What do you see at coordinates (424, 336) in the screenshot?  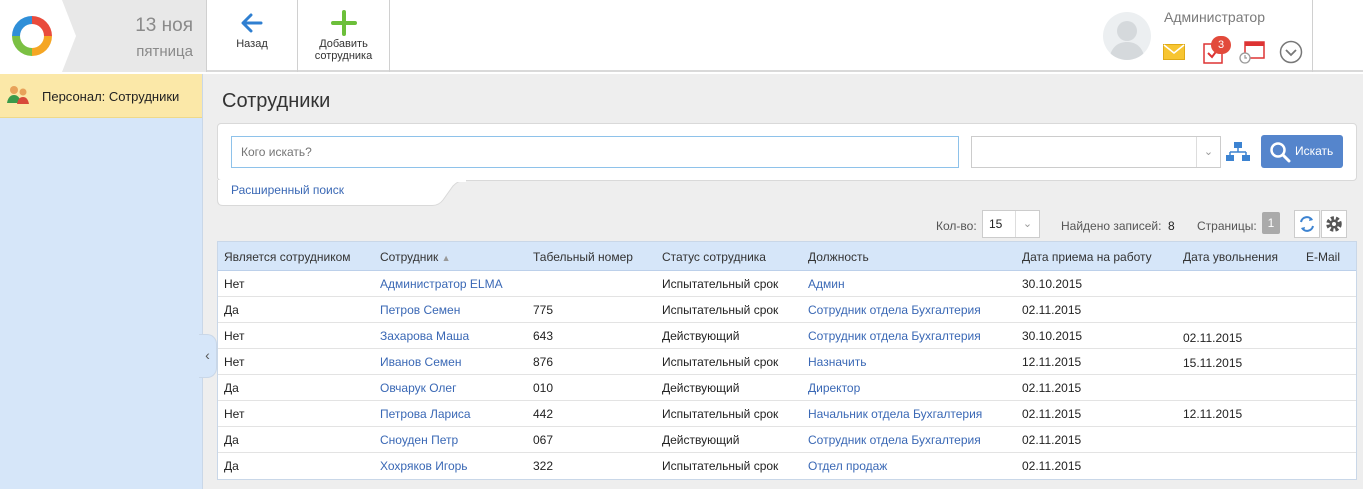 I see `cell-employee-link: Захарова Маша` at bounding box center [424, 336].